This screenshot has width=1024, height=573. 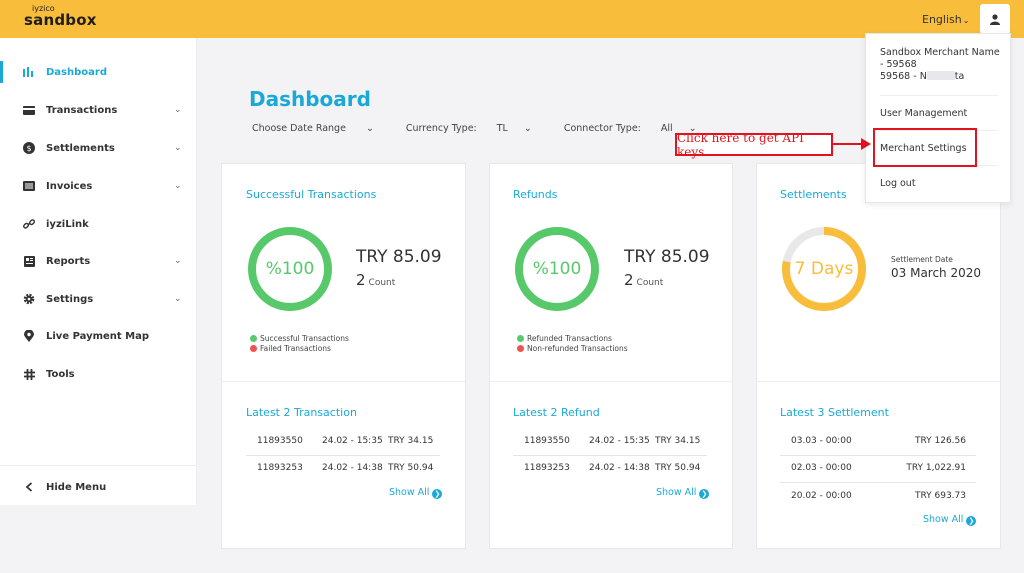 I want to click on card-icon, so click(x=29, y=110).